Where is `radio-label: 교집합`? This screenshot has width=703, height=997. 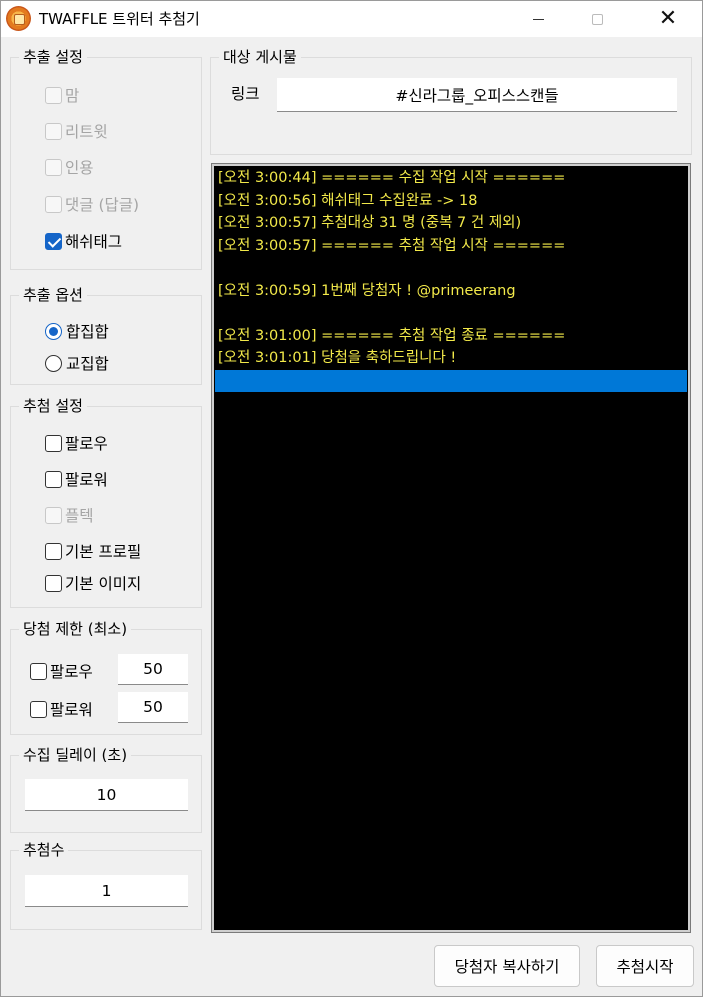
radio-label: 교집합 is located at coordinates (87, 364).